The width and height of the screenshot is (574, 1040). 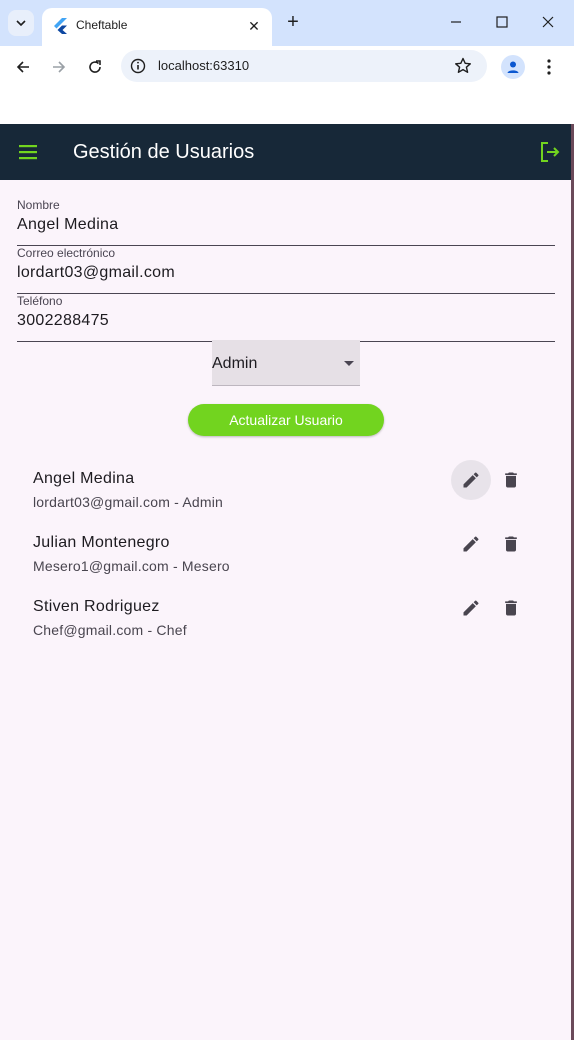 What do you see at coordinates (102, 25) in the screenshot?
I see `tab-title: Cheftable` at bounding box center [102, 25].